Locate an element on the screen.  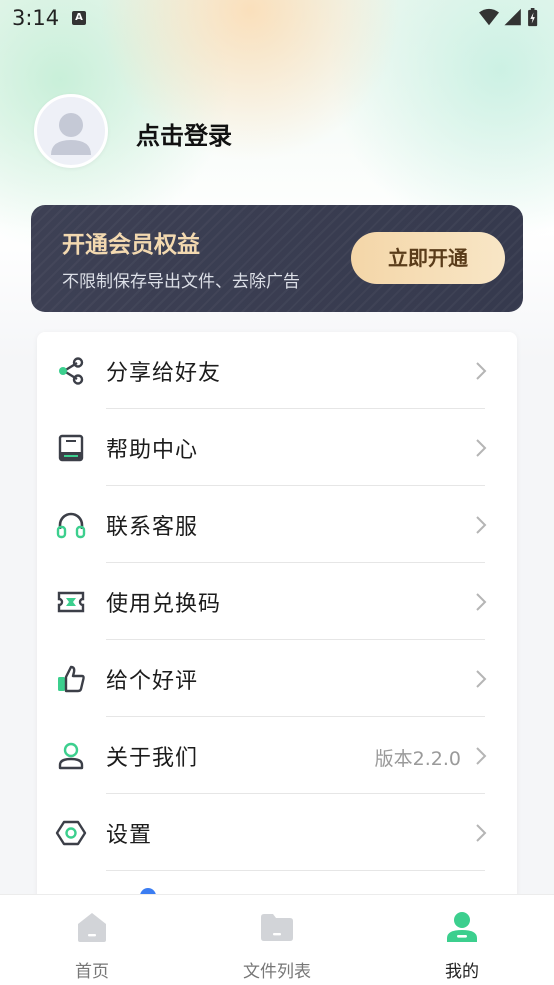
tab-file-list: 文件列表 is located at coordinates (277, 940).